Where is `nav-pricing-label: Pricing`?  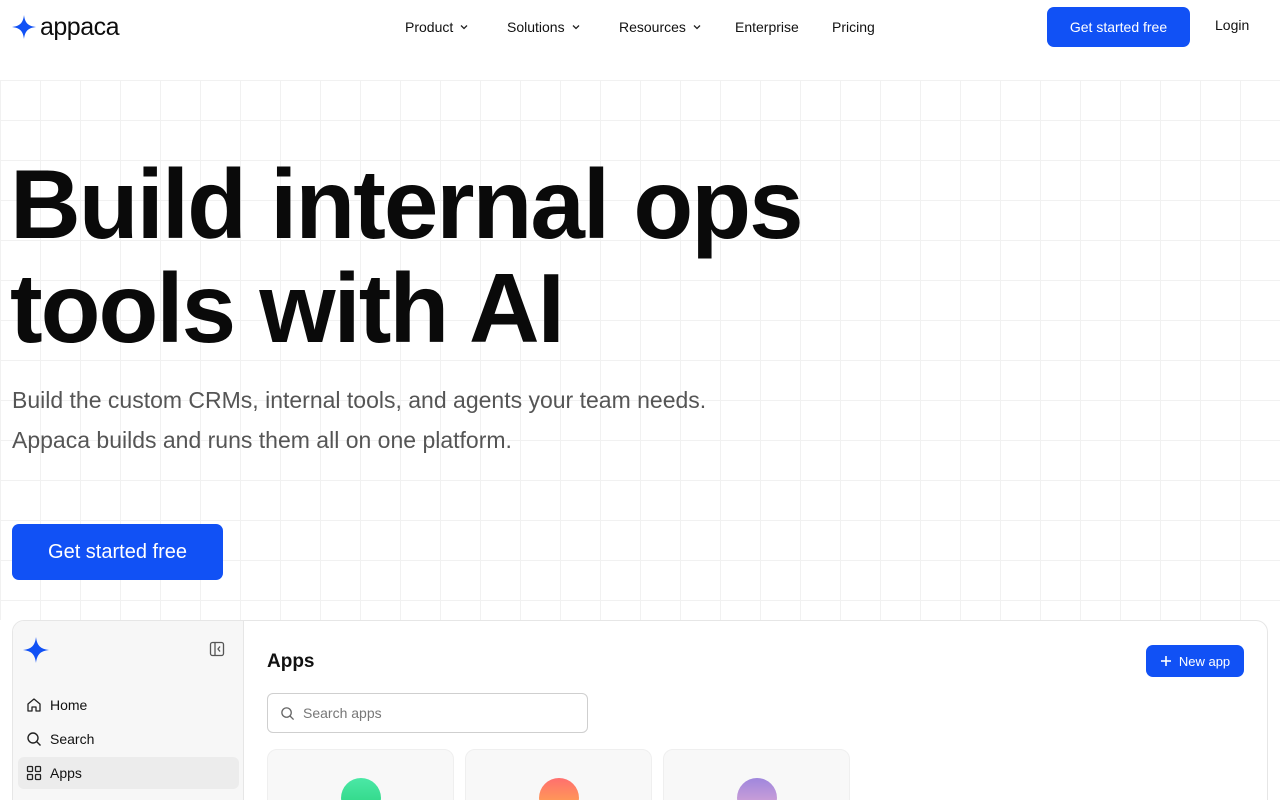
nav-pricing-label: Pricing is located at coordinates (853, 27).